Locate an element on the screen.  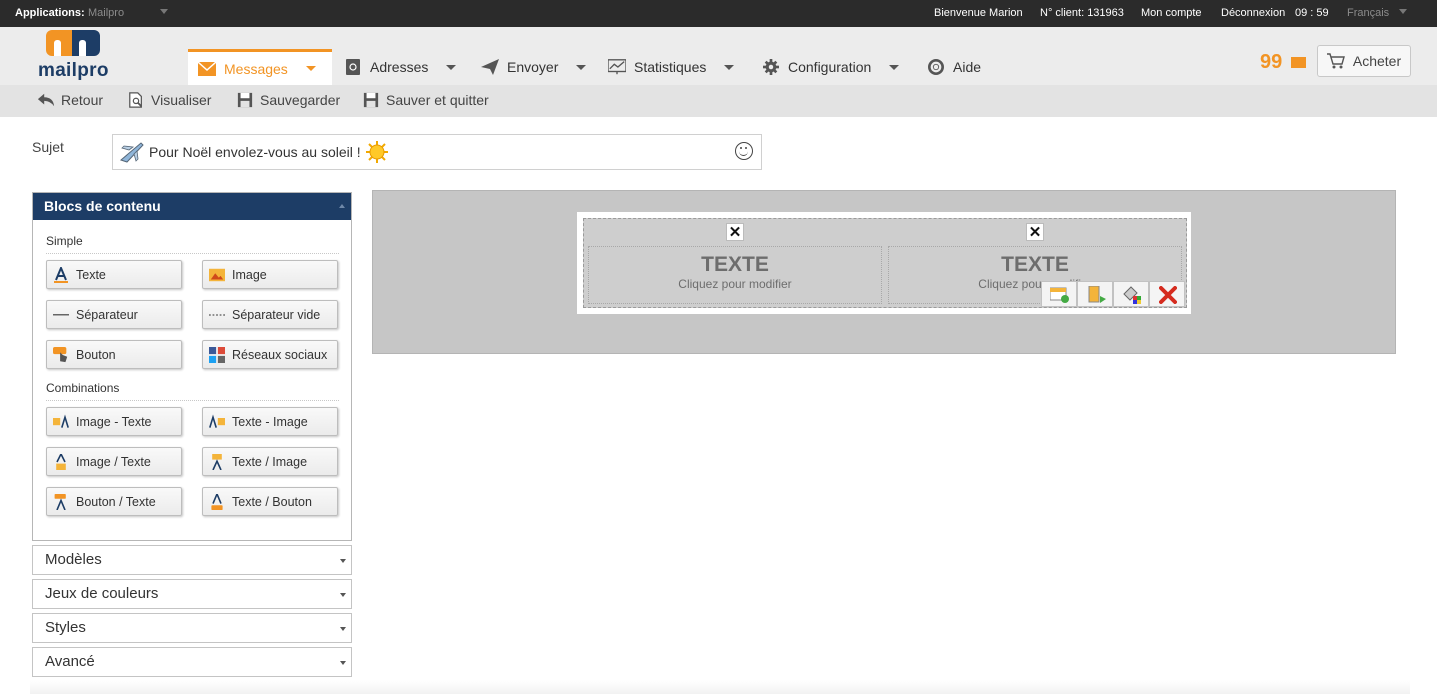
nav-tab-configuration: Configuration is located at coordinates (830, 67).